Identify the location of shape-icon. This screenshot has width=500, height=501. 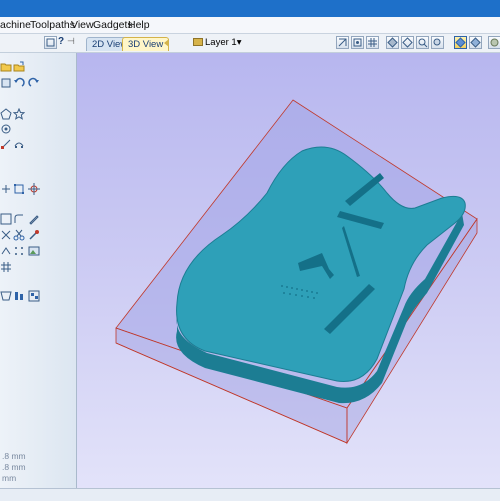
(6, 114).